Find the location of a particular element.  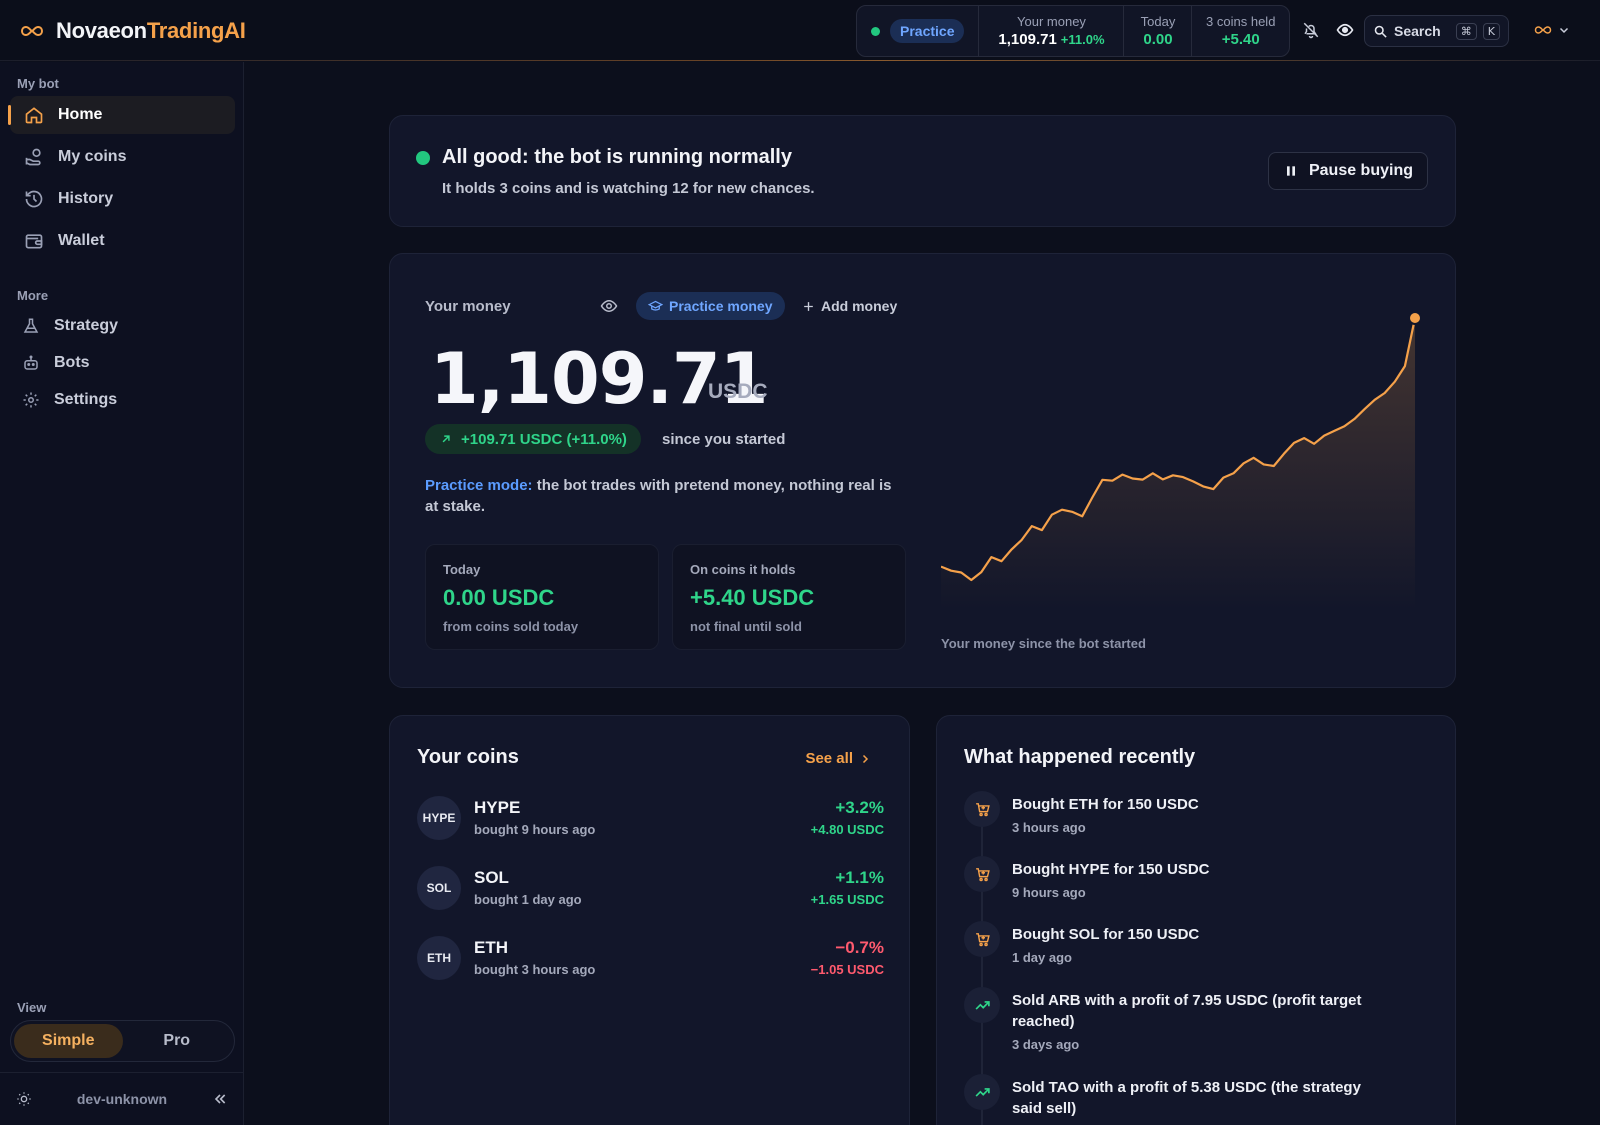

stat-your-money: Your money 1,109.71 +11.0% is located at coordinates (1050, 31).